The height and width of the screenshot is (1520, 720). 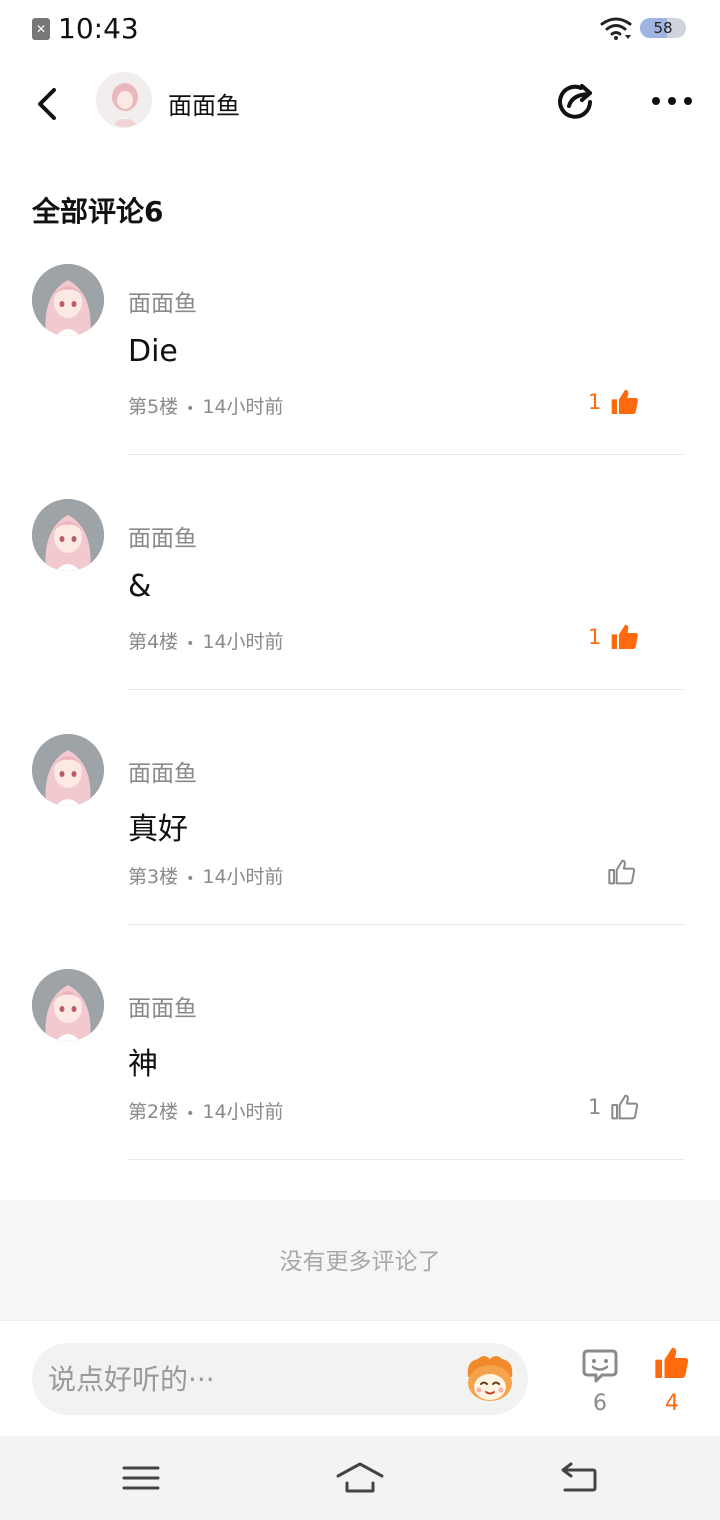 I want to click on comment-text: 神, so click(x=143, y=1064).